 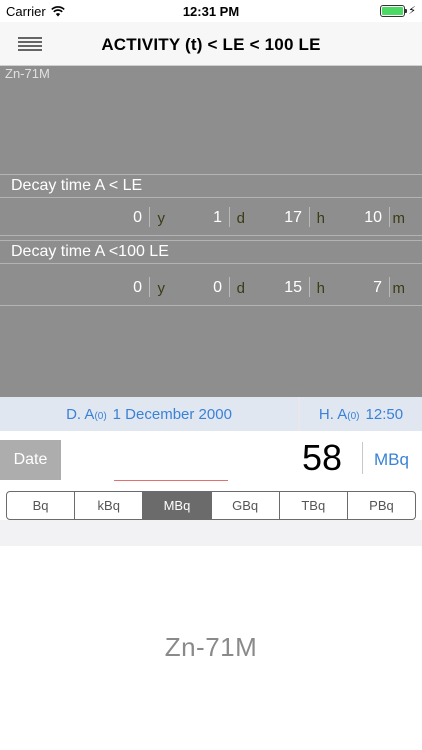 What do you see at coordinates (172, 414) in the screenshot?
I see `date-value: 1 December 2000` at bounding box center [172, 414].